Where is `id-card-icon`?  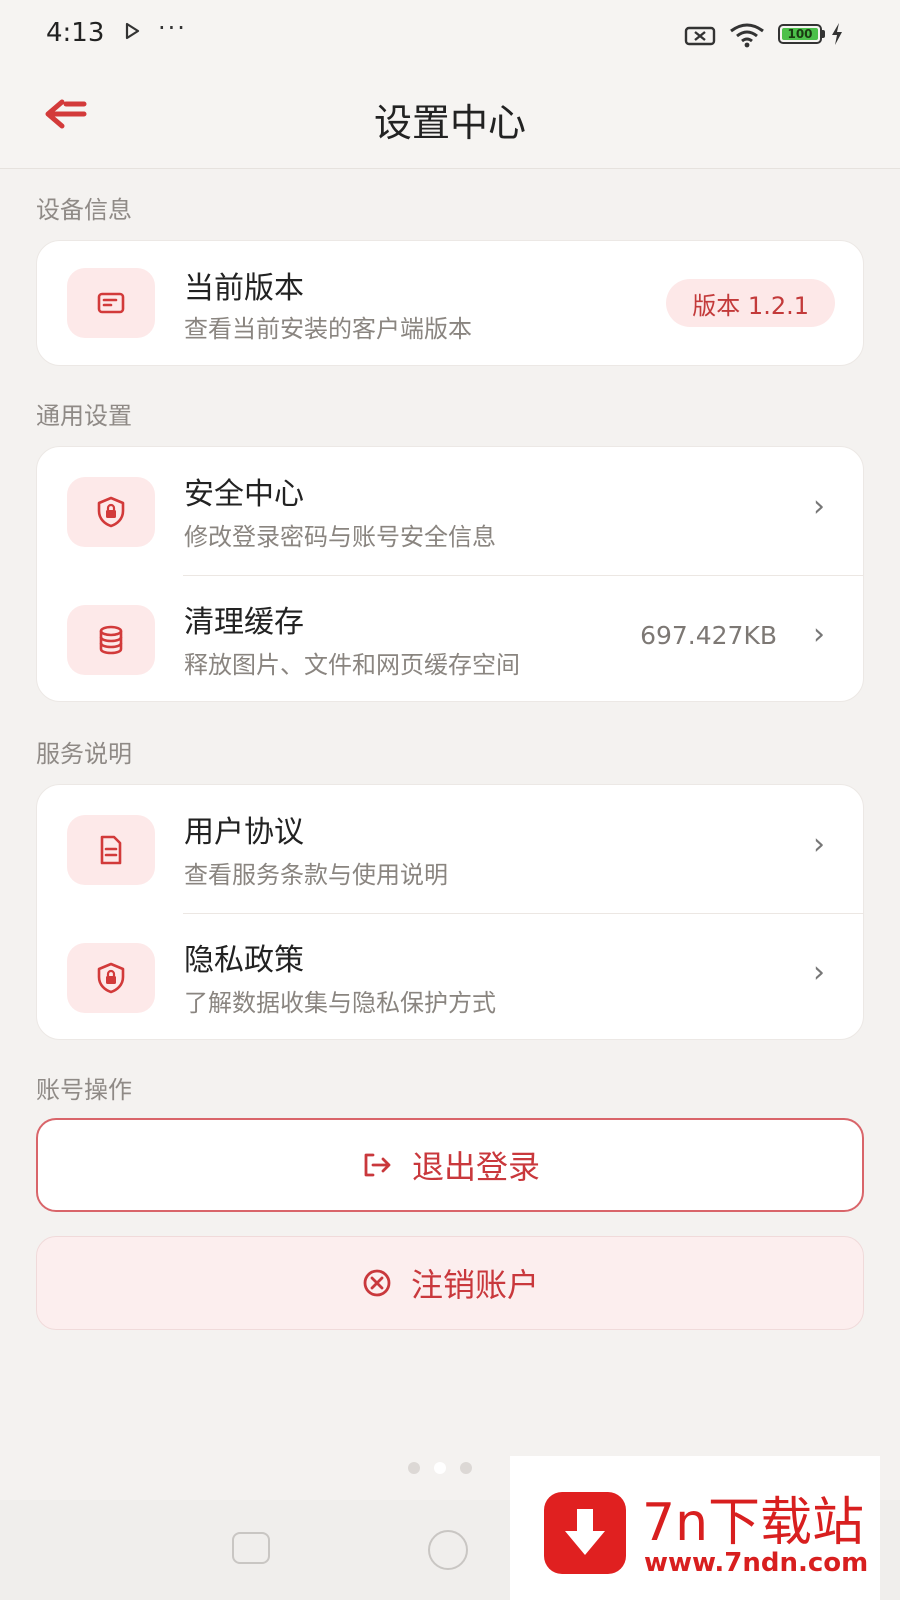
id-card-icon is located at coordinates (111, 303).